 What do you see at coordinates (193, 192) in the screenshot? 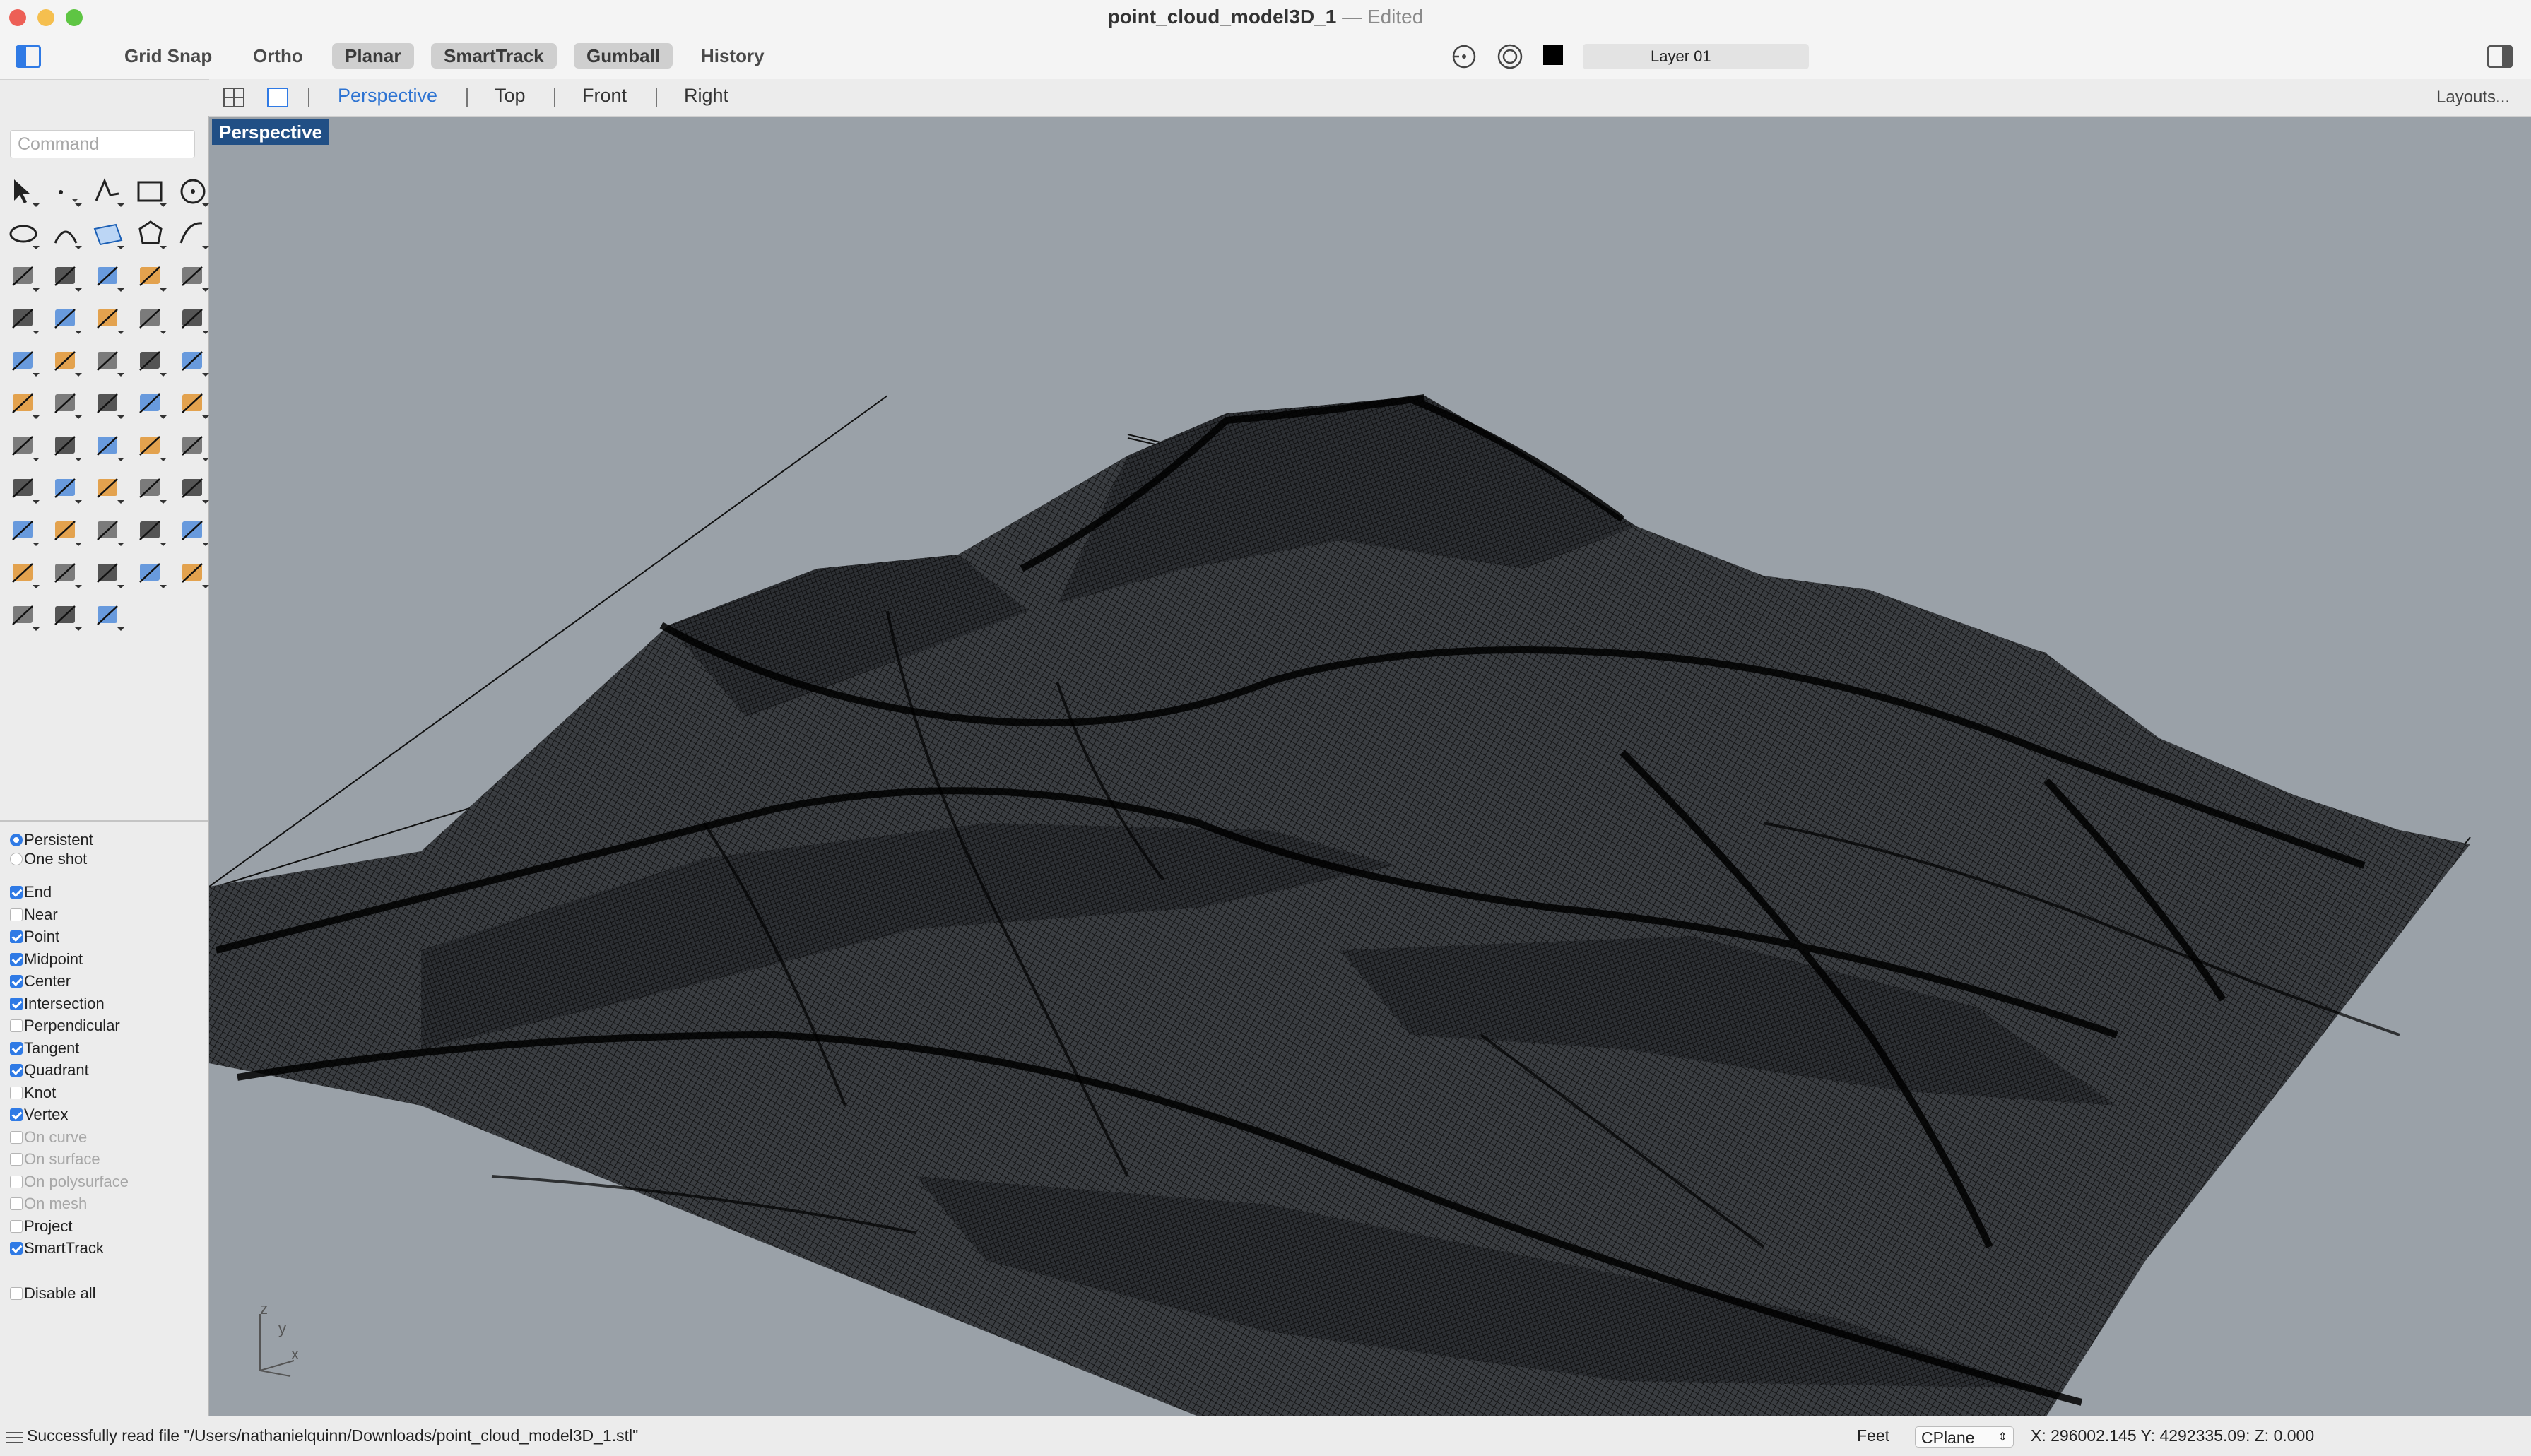
I see `circle-icon` at bounding box center [193, 192].